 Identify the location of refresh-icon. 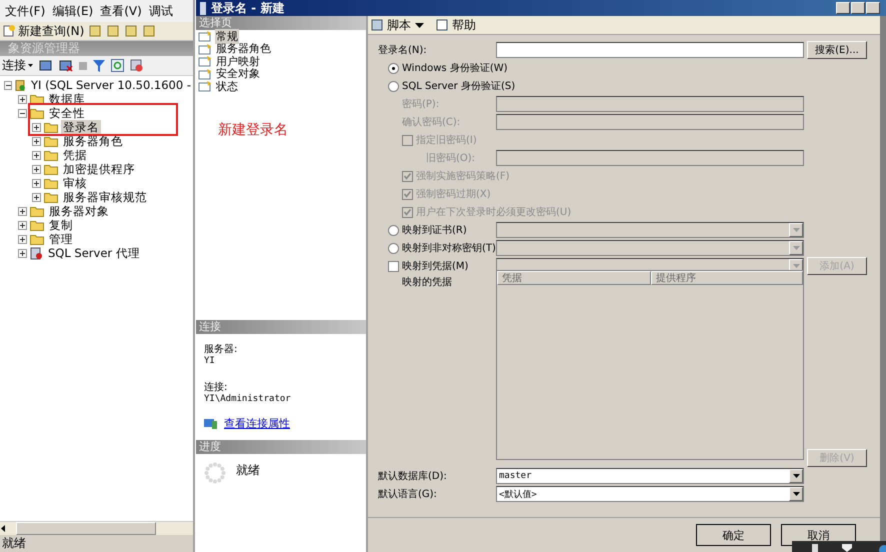
(117, 65).